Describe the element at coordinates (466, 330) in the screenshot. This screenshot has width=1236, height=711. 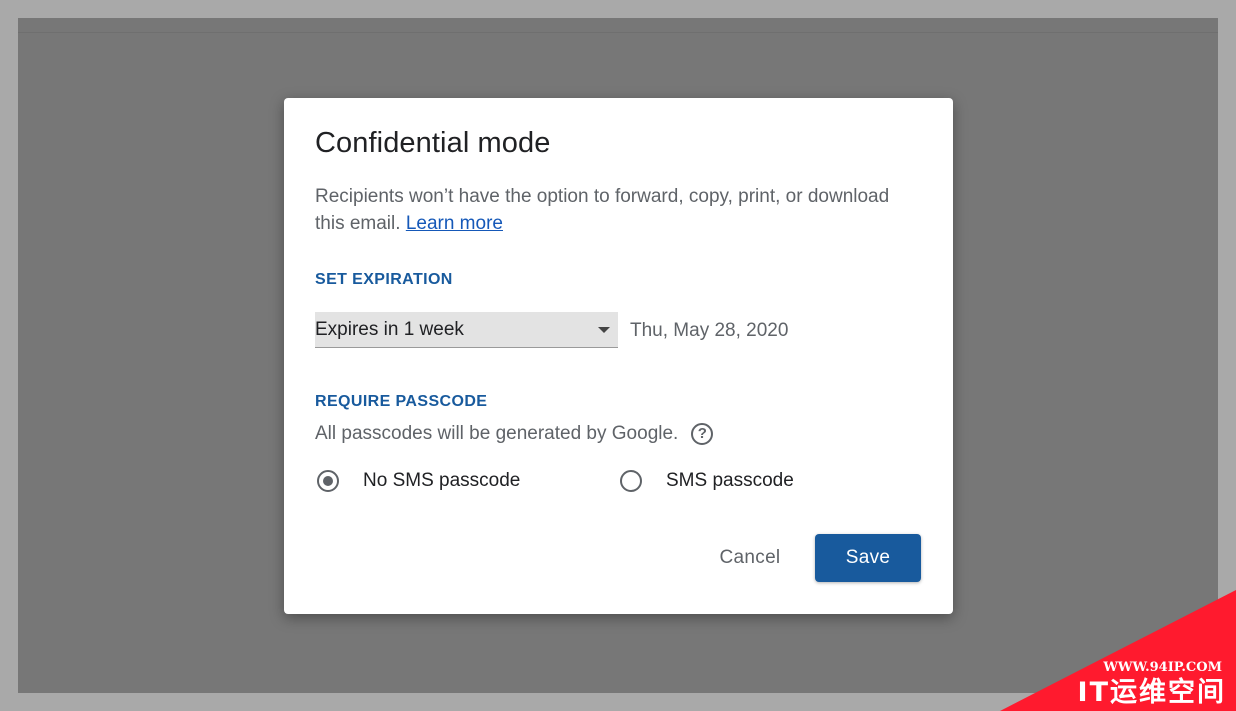
I see `expiration-select: Expires in 1 week` at that location.